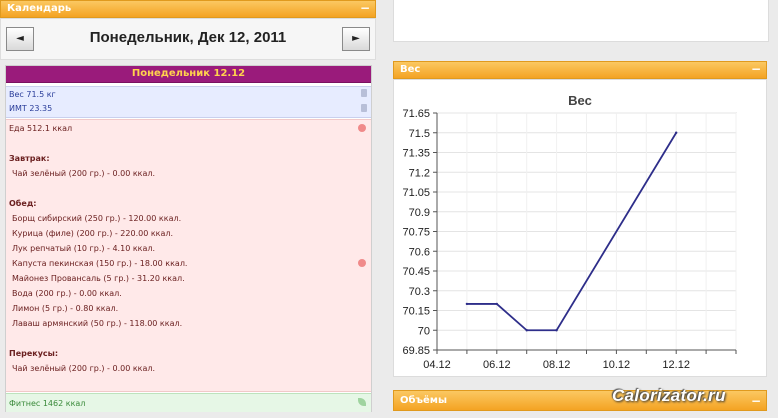 The width and height of the screenshot is (778, 418). I want to click on volumes-header-title: Объёмы, so click(423, 400).